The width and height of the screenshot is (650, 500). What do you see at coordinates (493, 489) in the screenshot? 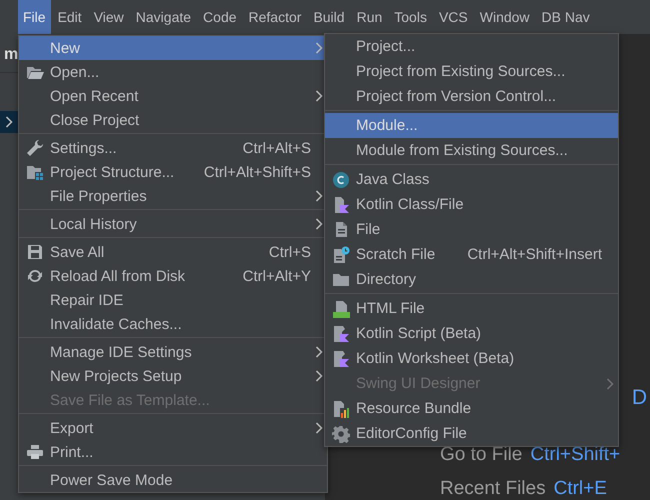
I see `hint-label: Recent Files` at bounding box center [493, 489].